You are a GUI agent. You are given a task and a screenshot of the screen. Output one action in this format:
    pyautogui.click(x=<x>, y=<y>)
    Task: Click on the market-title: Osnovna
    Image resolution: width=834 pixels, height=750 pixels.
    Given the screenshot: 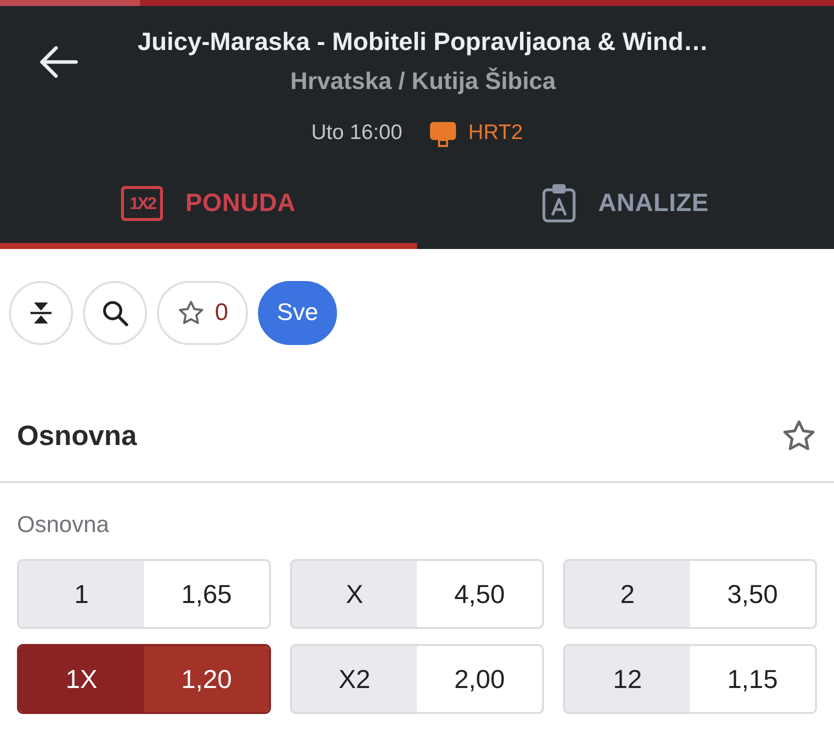 What is the action you would take?
    pyautogui.click(x=77, y=436)
    